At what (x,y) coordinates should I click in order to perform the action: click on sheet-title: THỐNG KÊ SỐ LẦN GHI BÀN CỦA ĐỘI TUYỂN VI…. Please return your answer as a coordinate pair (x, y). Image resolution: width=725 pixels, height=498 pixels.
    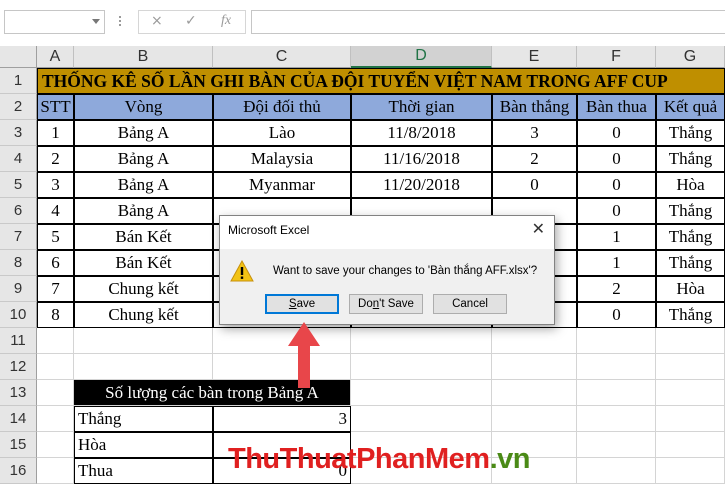
    Looking at the image, I should click on (381, 81).